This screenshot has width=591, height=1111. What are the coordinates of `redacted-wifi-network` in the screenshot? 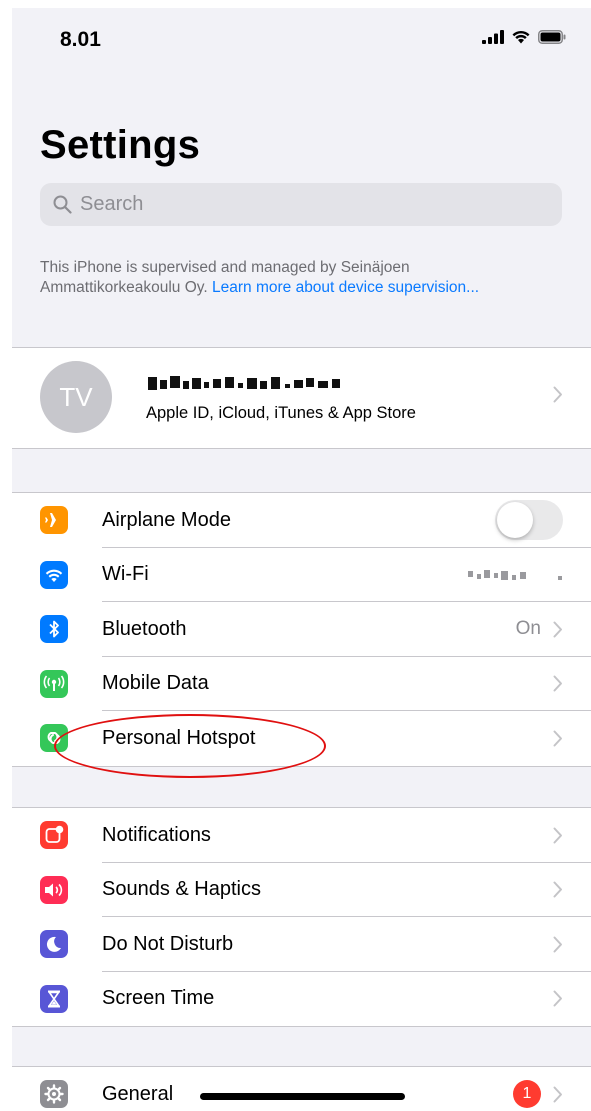 It's located at (515, 574).